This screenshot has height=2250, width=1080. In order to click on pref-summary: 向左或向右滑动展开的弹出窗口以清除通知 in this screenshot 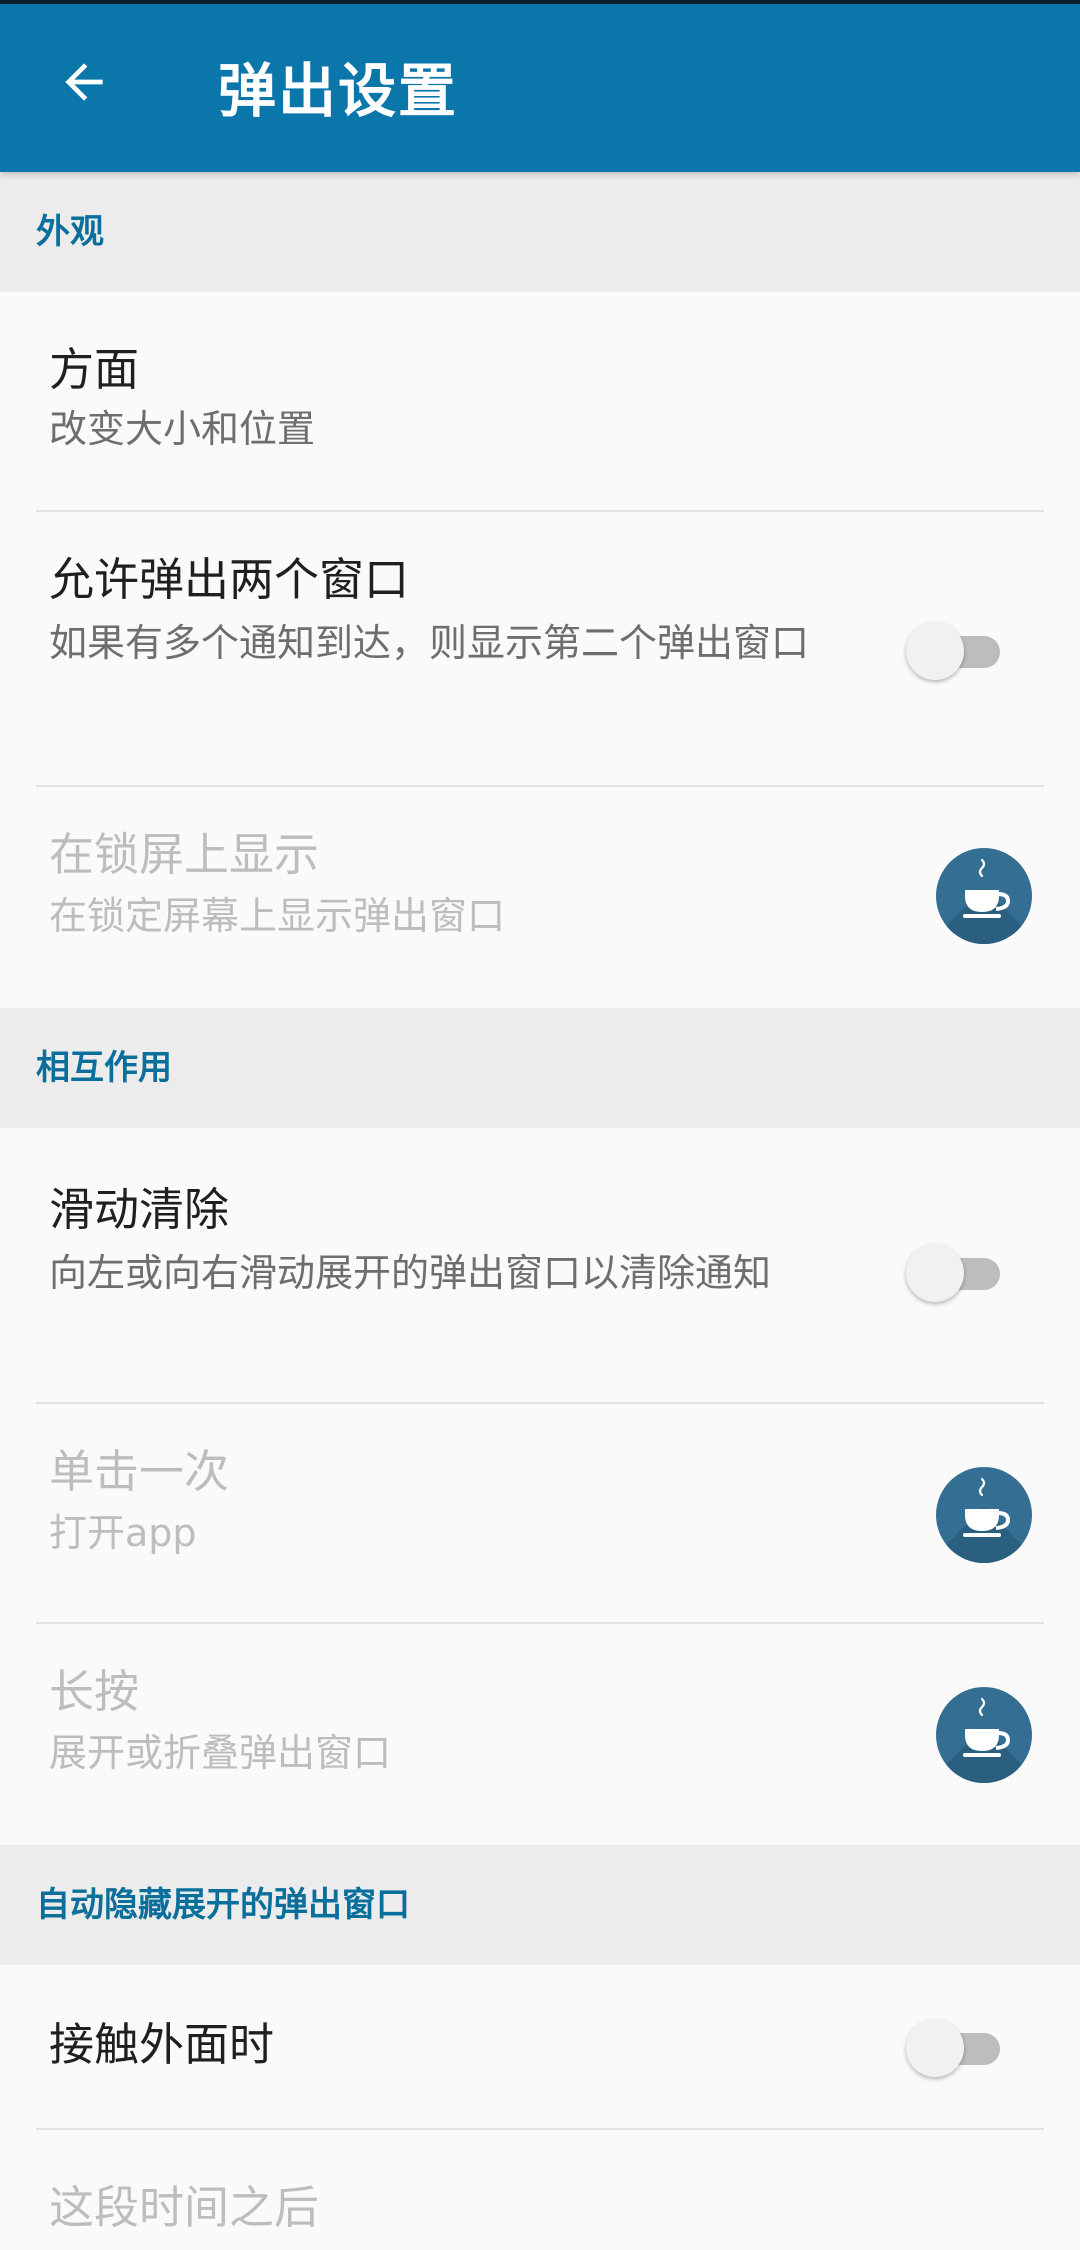, I will do `click(410, 1273)`.